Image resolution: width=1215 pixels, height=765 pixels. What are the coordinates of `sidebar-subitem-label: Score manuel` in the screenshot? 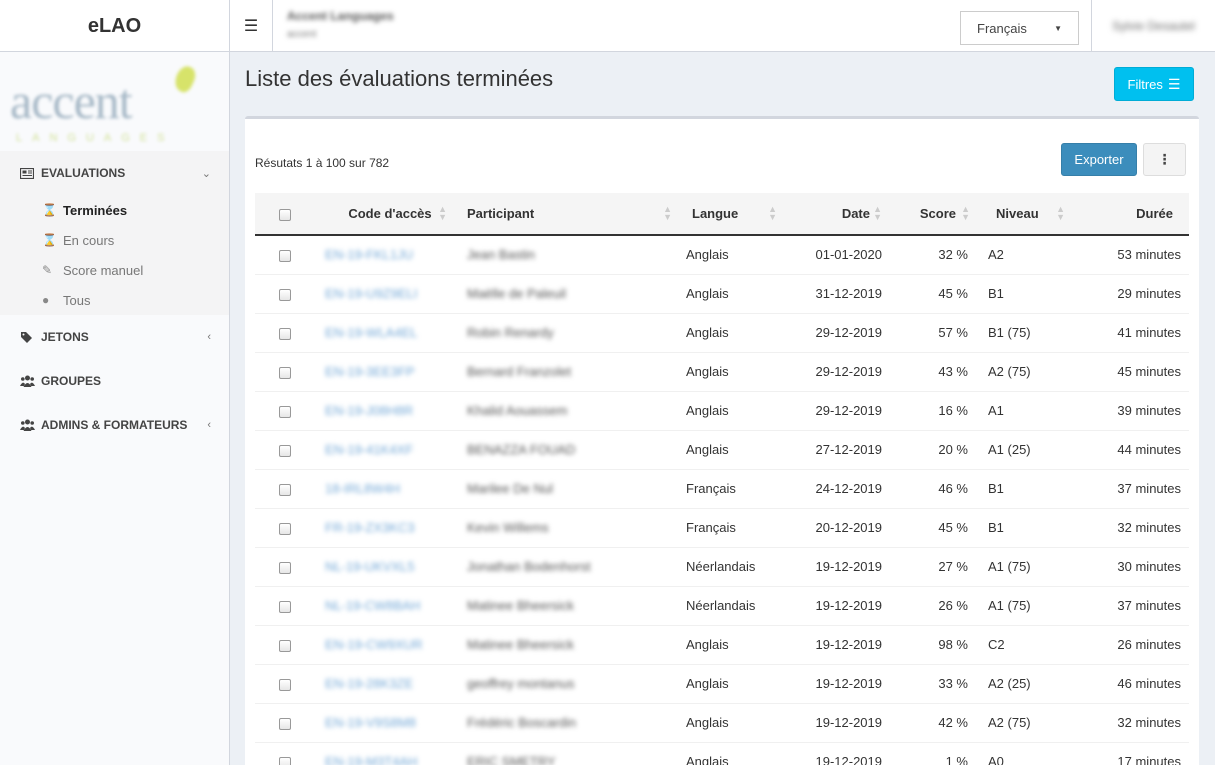 It's located at (103, 270).